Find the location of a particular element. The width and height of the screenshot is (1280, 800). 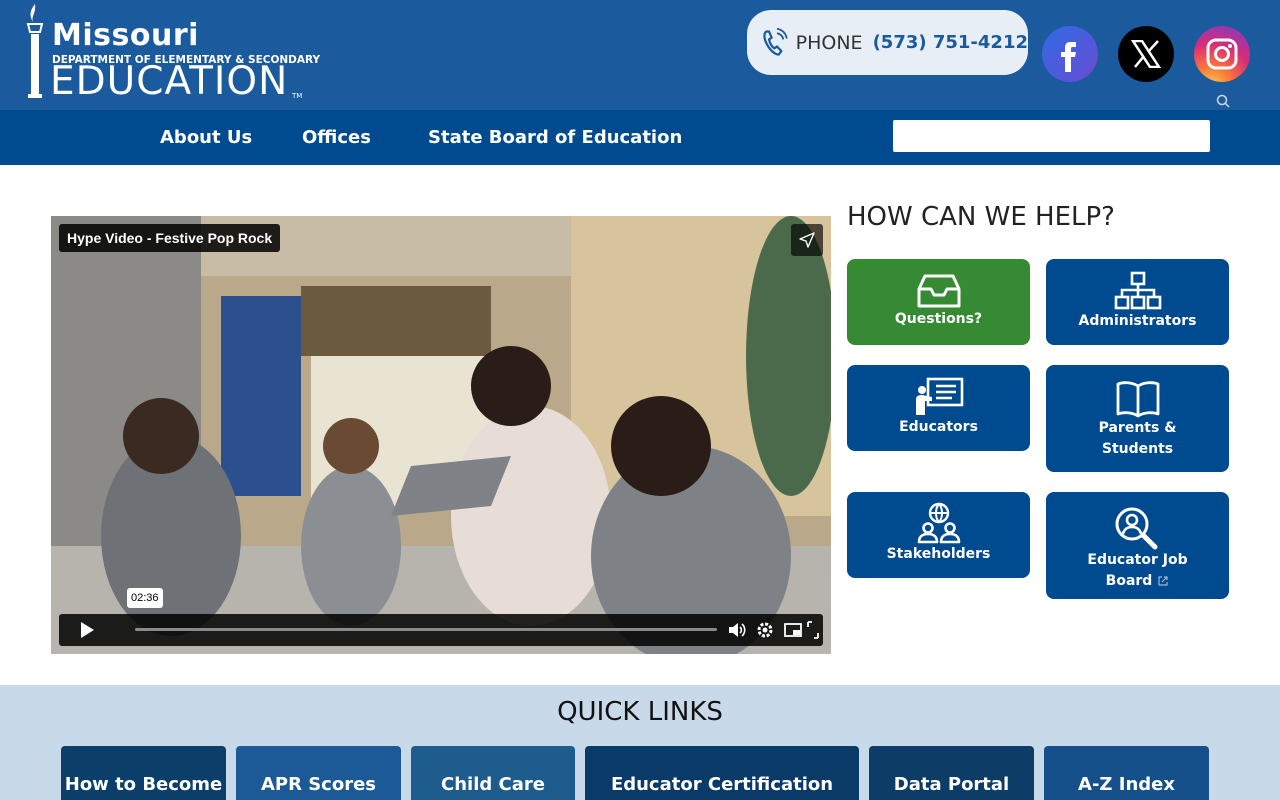

share-glyph is located at coordinates (807, 240).